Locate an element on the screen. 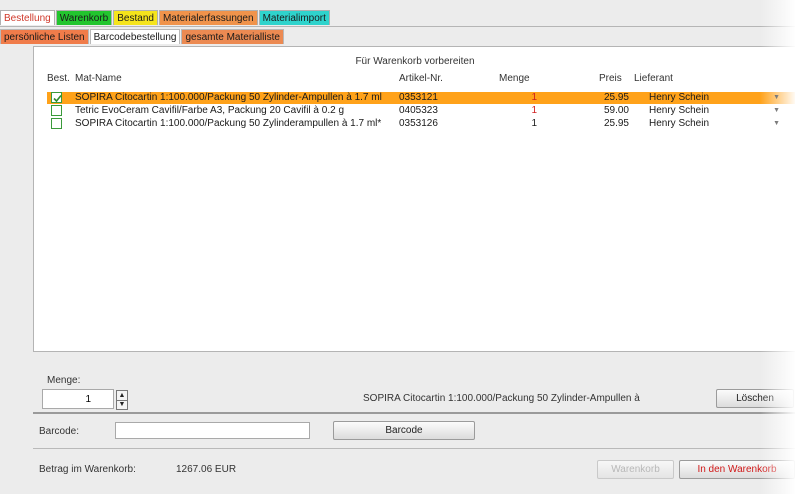 This screenshot has width=795, height=494. header-mat-name: Mat-Name is located at coordinates (98, 78).